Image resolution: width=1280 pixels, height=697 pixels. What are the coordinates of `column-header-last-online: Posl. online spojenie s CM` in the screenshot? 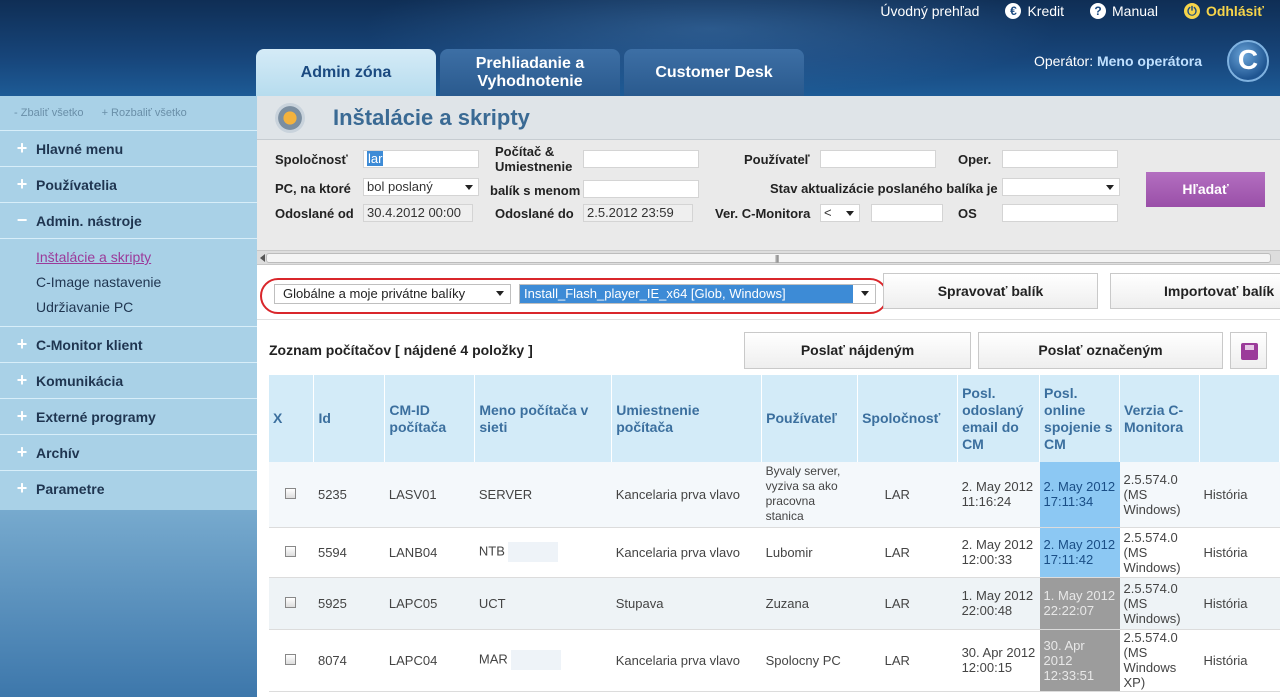 It's located at (1079, 418).